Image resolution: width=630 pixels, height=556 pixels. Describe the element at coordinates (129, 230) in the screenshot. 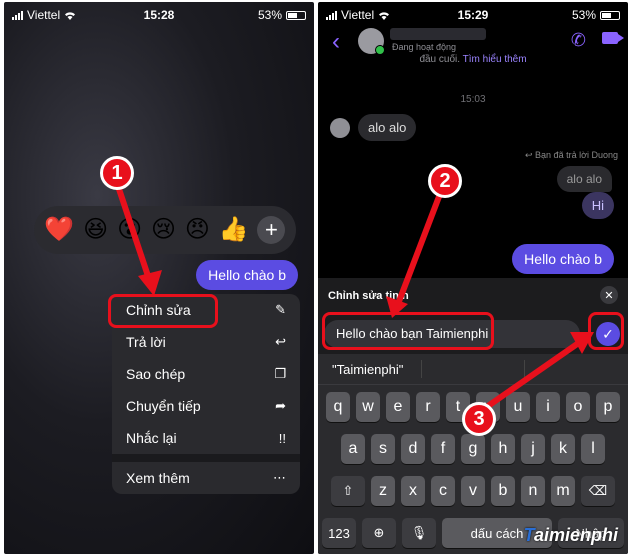

I see `wow-reaction: 😮` at that location.